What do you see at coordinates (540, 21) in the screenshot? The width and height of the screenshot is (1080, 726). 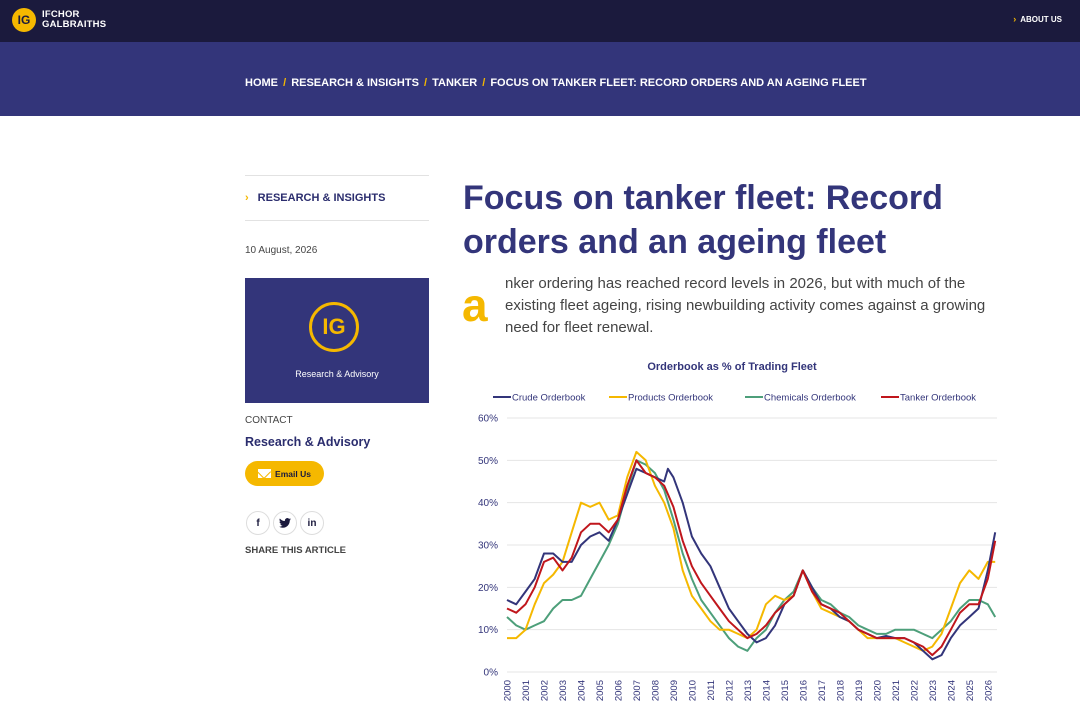 I see `top-navigation-bar: IG IFCHOR GALBRAITHS › ABOUT US` at bounding box center [540, 21].